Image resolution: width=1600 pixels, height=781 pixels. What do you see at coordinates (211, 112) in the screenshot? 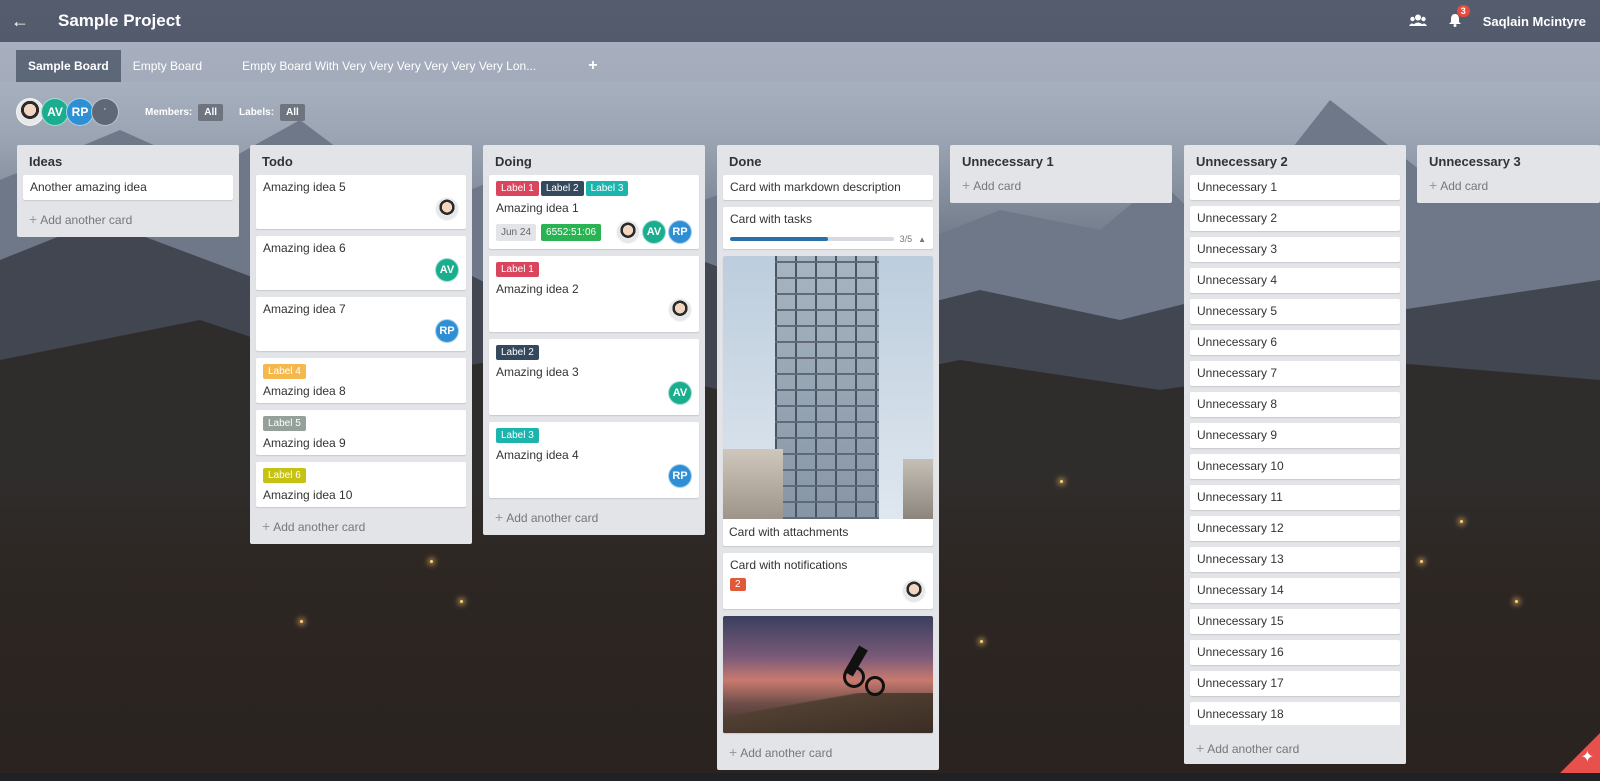
I see `members-filter-dropdown: All` at bounding box center [211, 112].